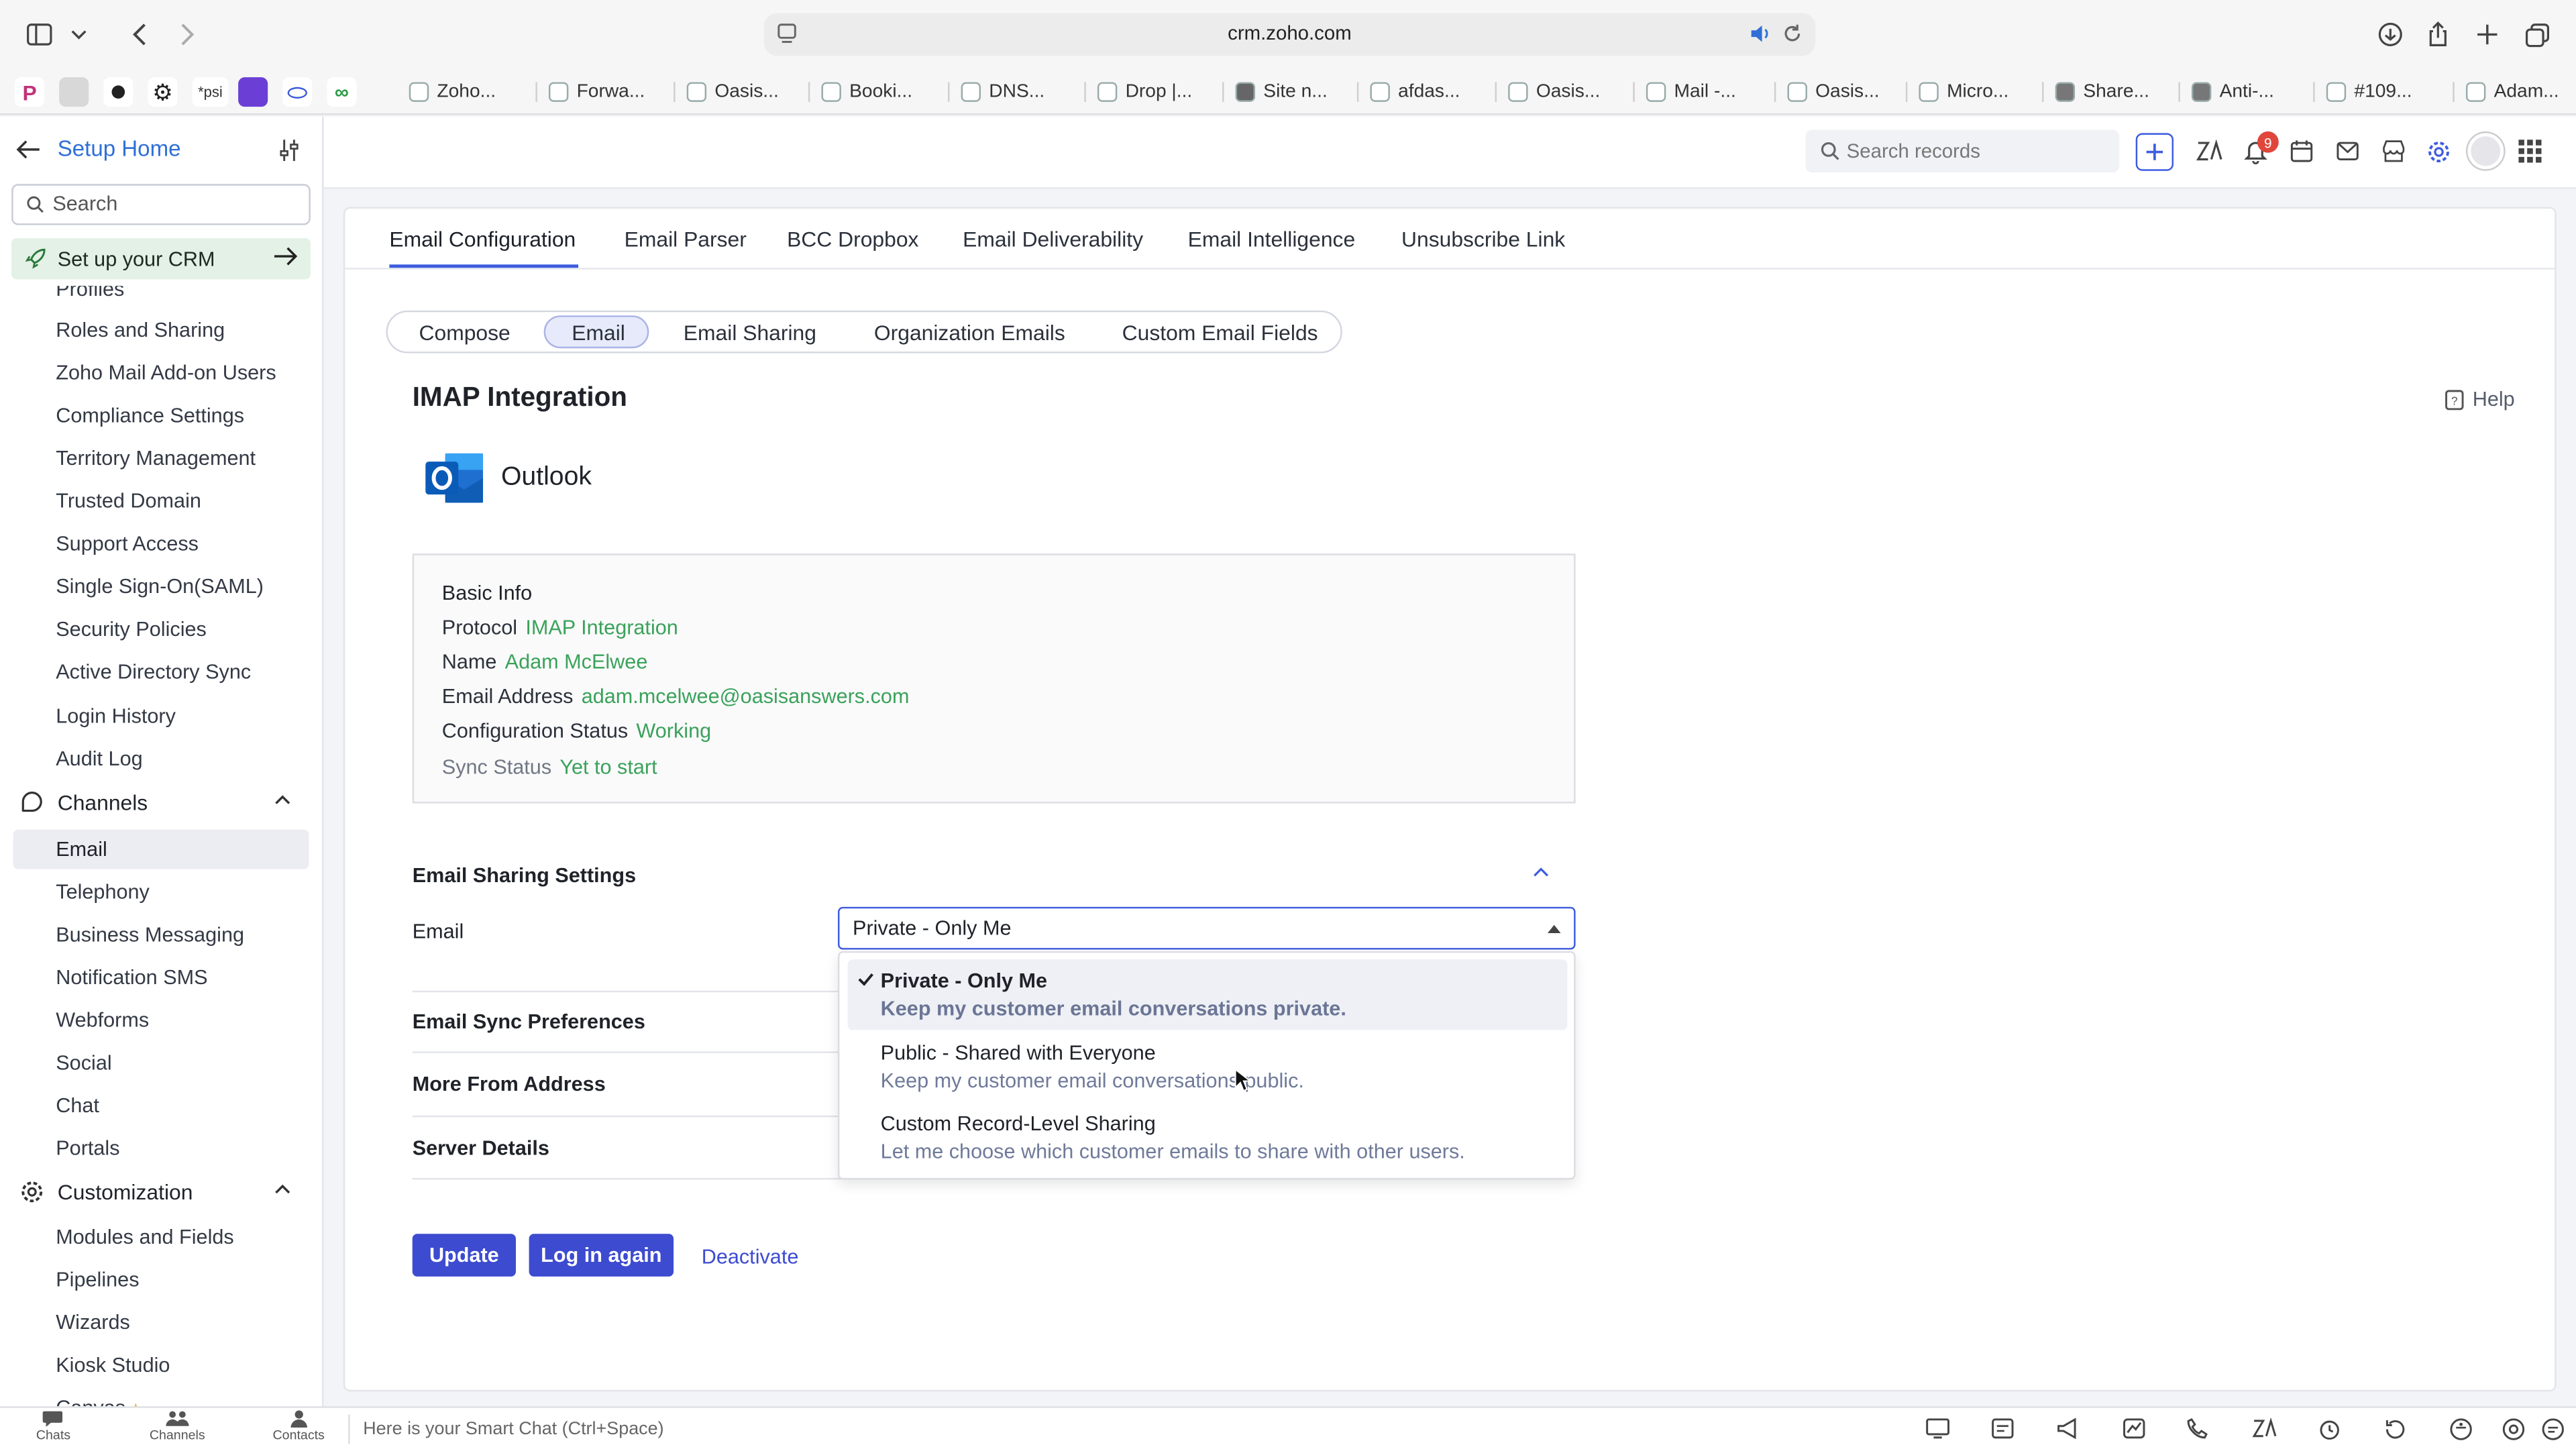 The height and width of the screenshot is (1449, 2576). Describe the element at coordinates (2002, 1428) in the screenshot. I see `form-icon` at that location.